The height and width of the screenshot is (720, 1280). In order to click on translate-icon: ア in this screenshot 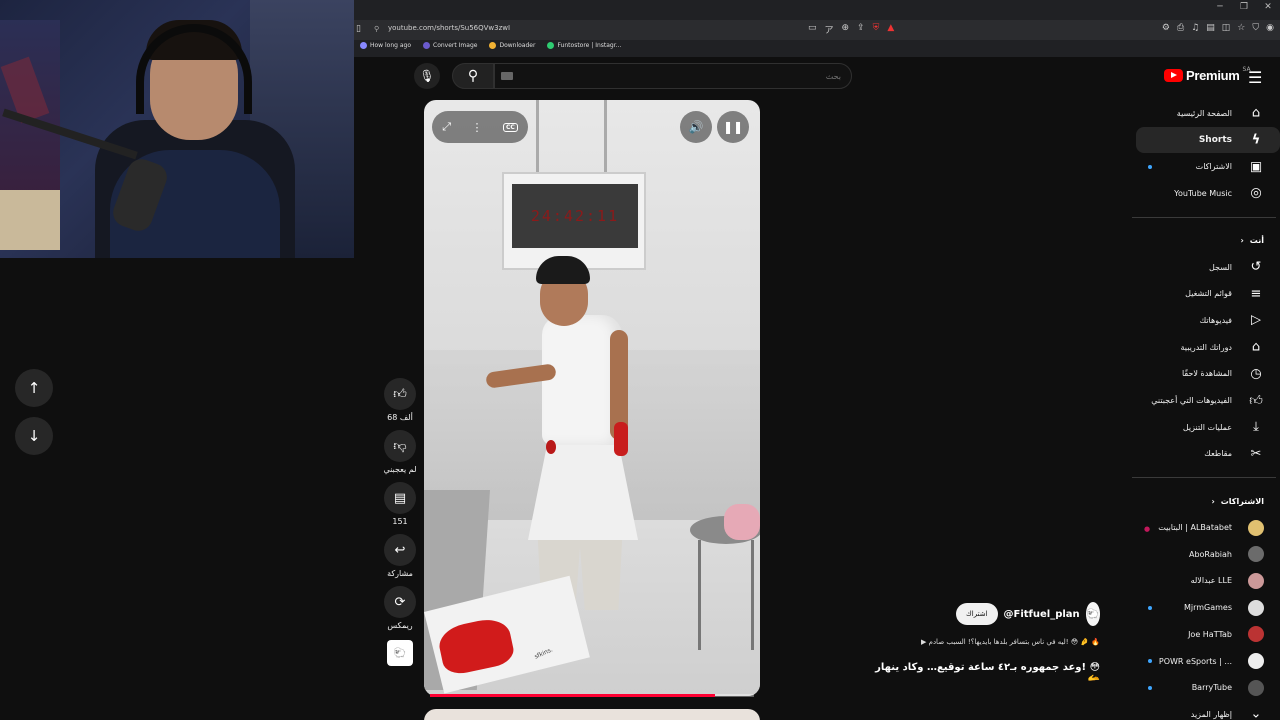, I will do `click(829, 29)`.